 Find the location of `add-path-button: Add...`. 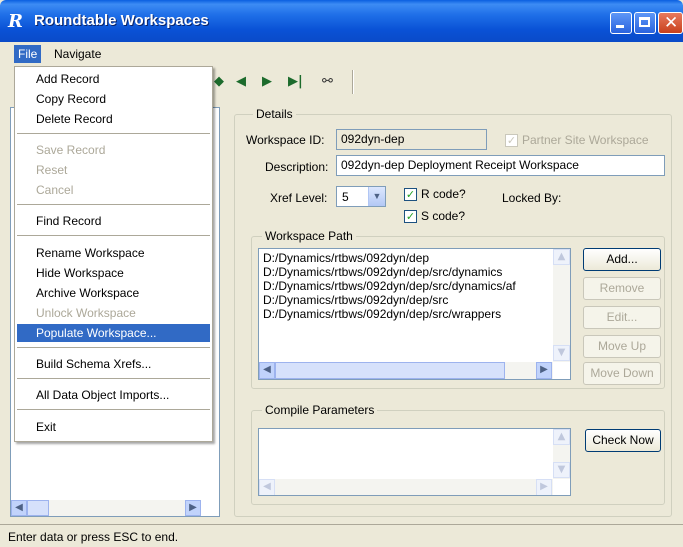

add-path-button: Add... is located at coordinates (622, 259).